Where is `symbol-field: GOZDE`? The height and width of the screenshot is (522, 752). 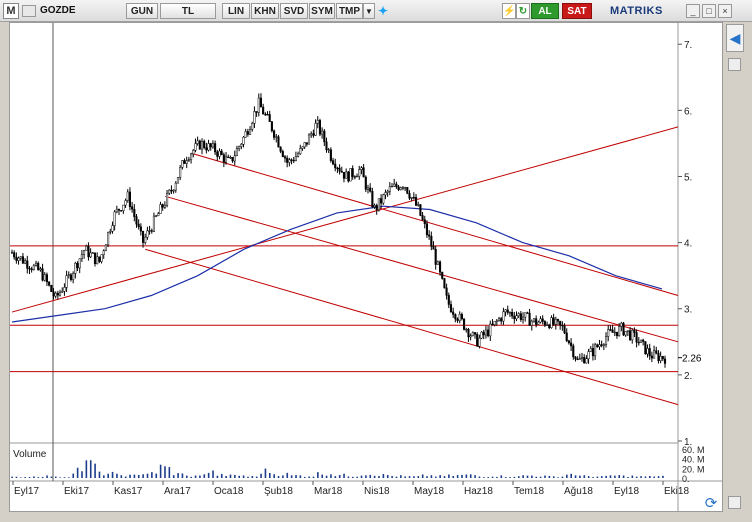 symbol-field: GOZDE is located at coordinates (85, 11).